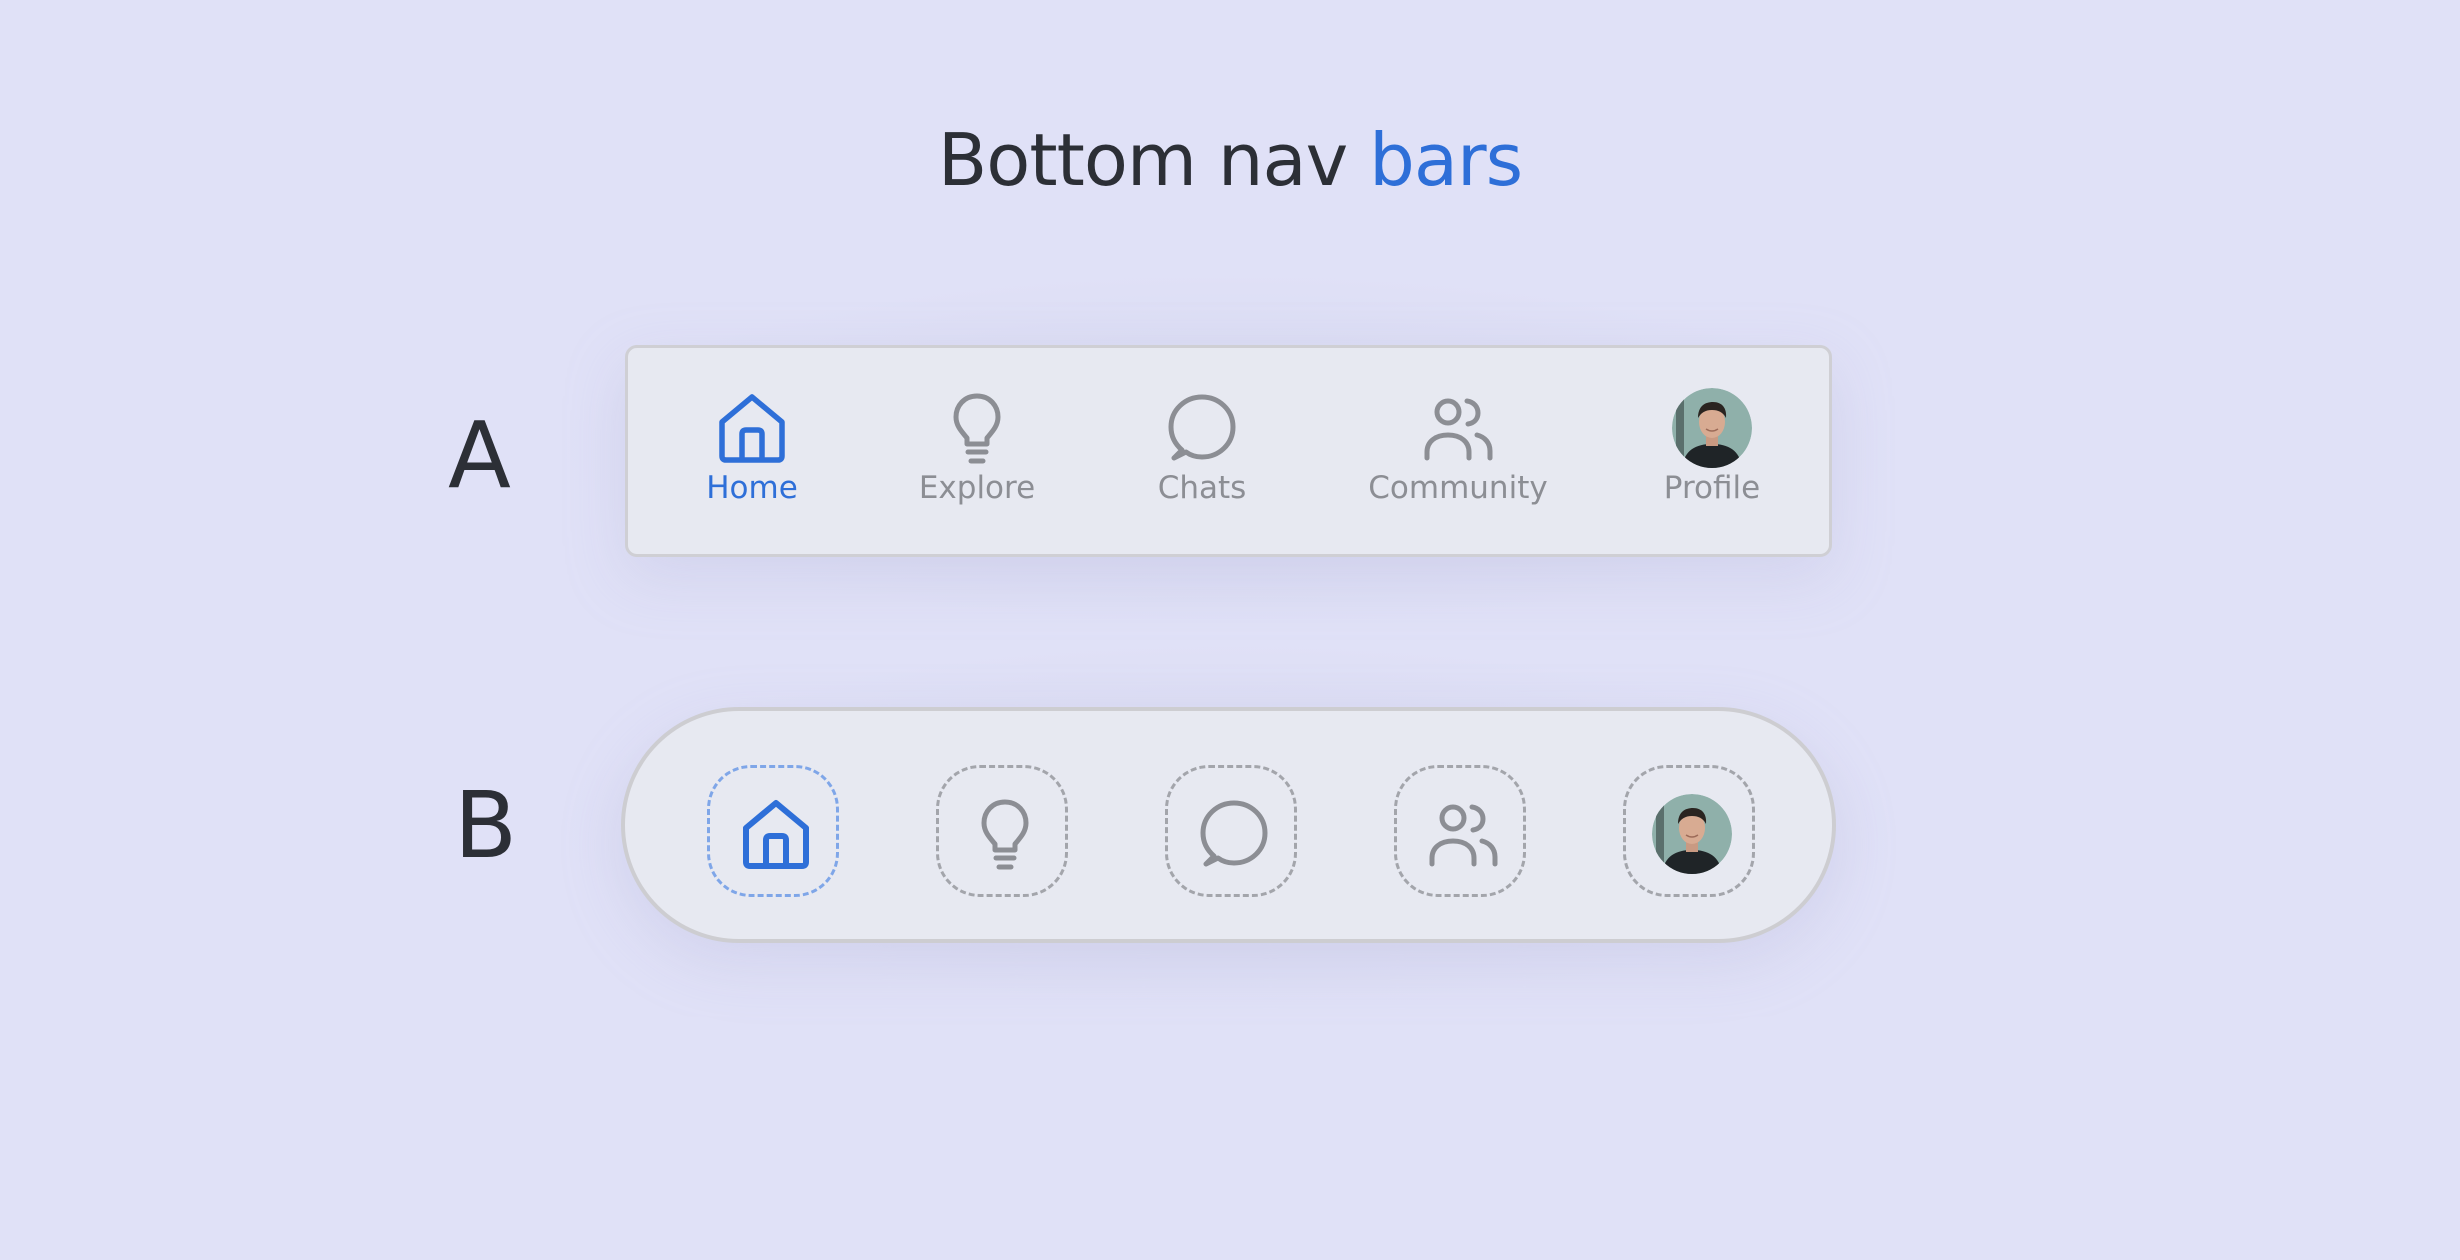 The image size is (2460, 1260). I want to click on variant-a-label: A, so click(479, 455).